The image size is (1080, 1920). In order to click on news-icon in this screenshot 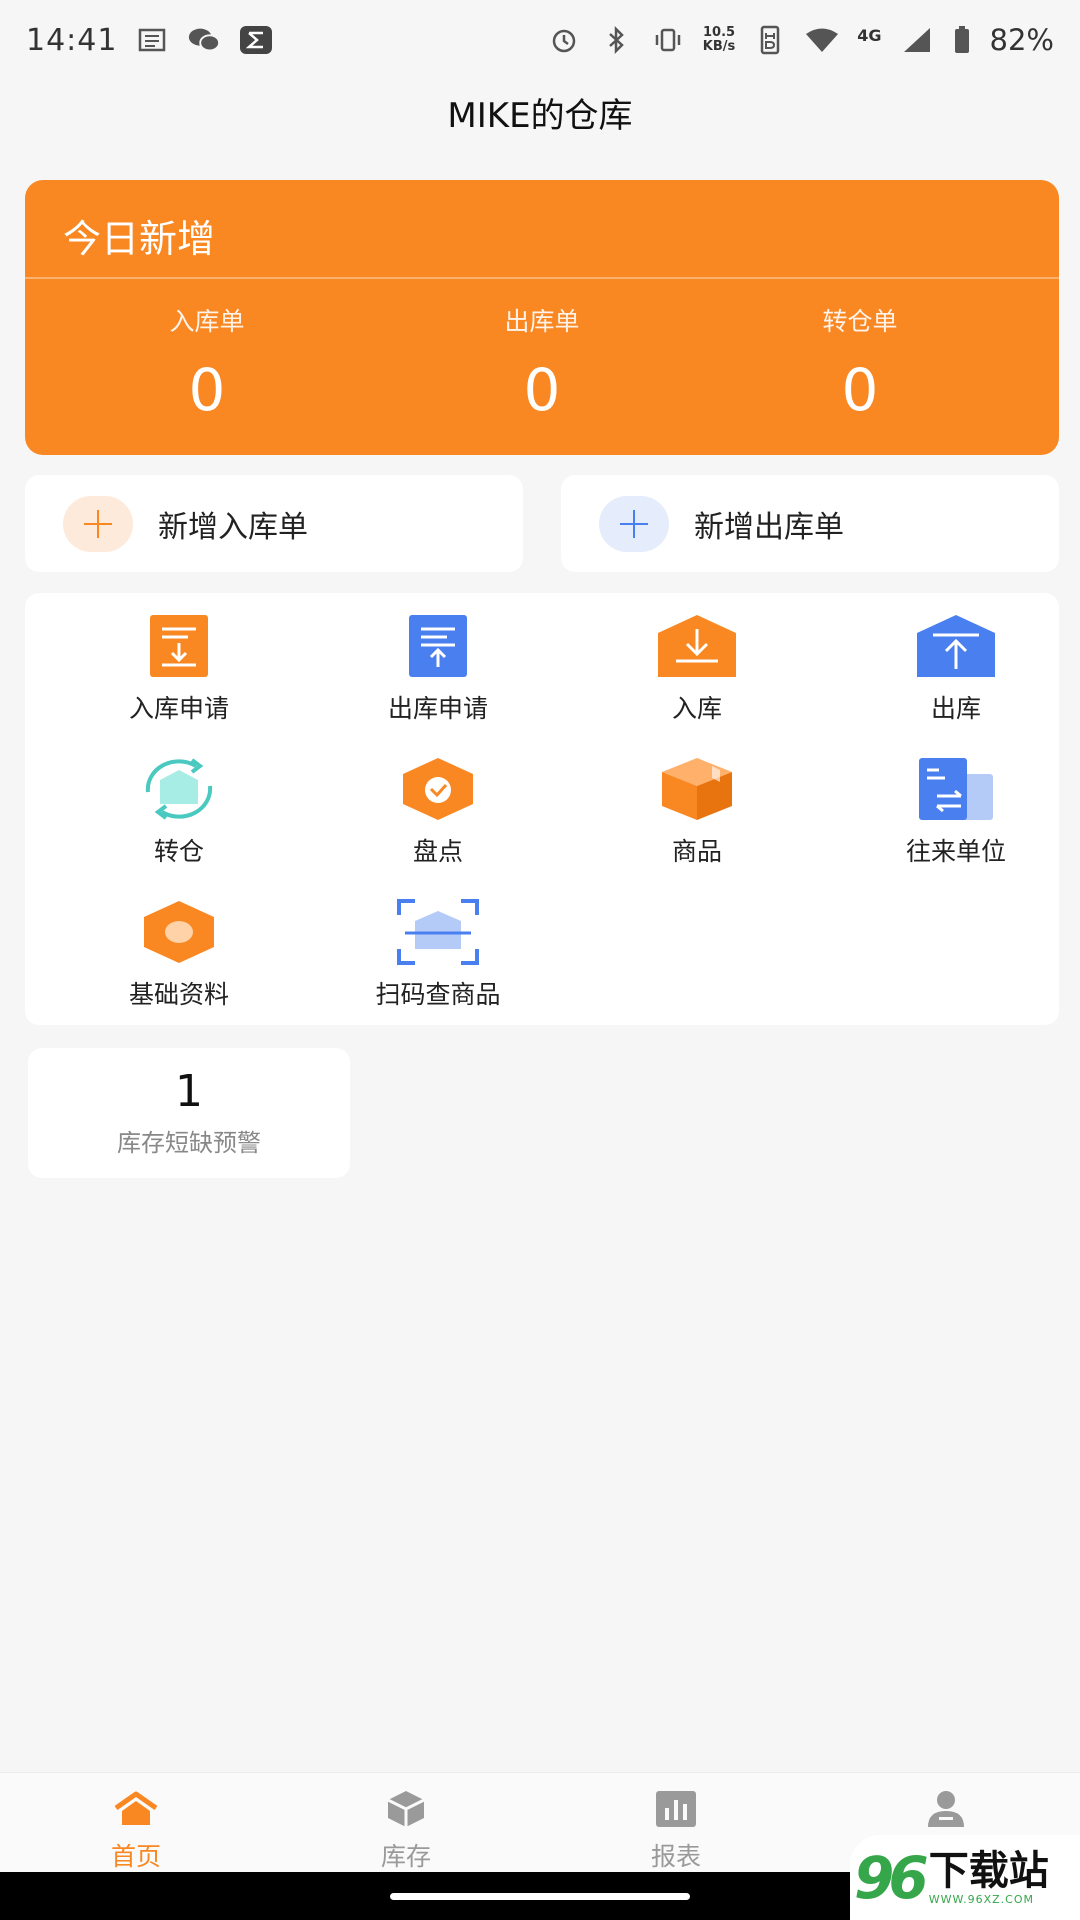, I will do `click(152, 40)`.